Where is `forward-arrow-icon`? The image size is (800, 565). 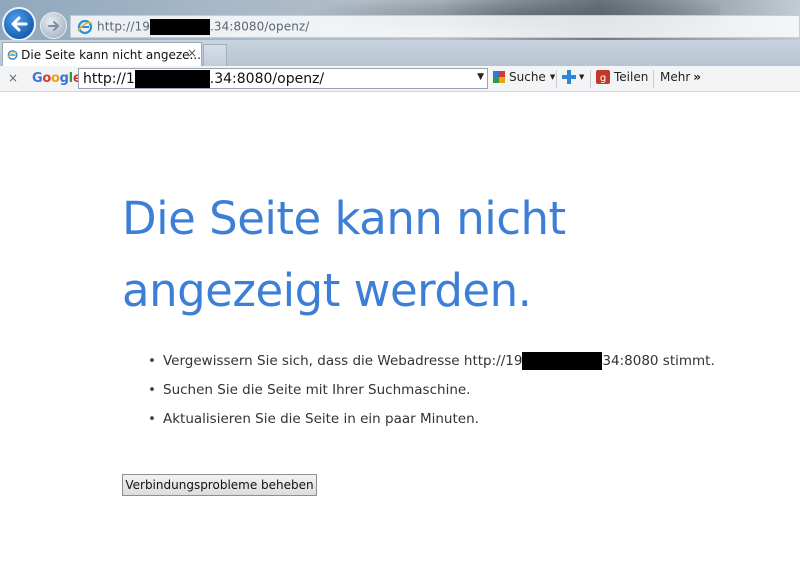
forward-arrow-icon is located at coordinates (53, 25).